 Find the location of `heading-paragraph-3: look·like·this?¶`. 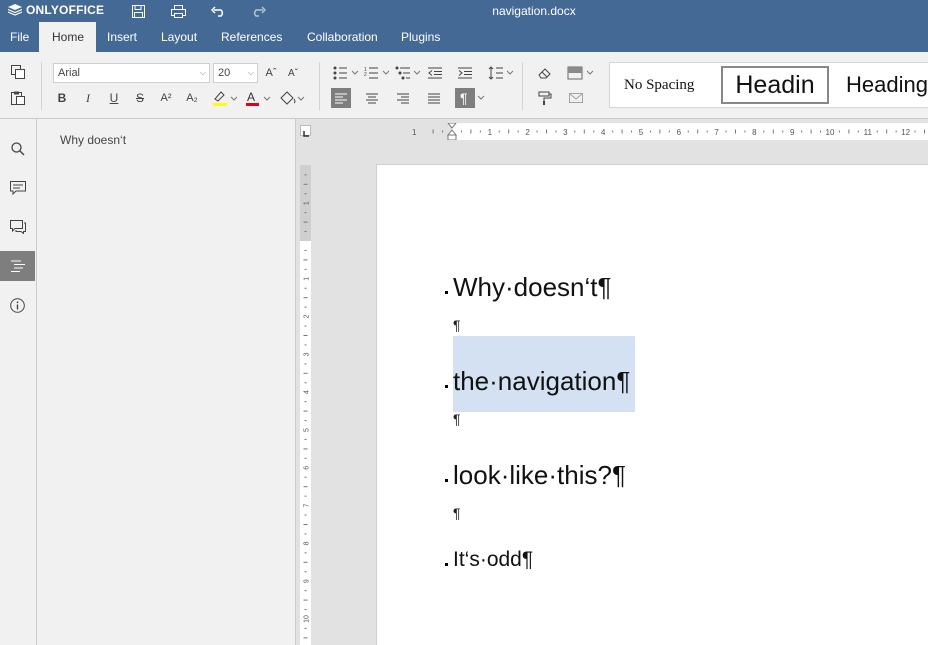

heading-paragraph-3: look·like·this?¶ is located at coordinates (539, 475).